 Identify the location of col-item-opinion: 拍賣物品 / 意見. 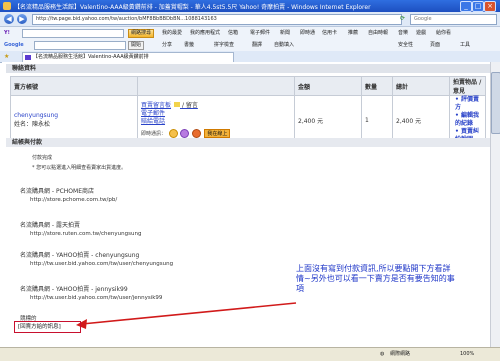
(467, 86).